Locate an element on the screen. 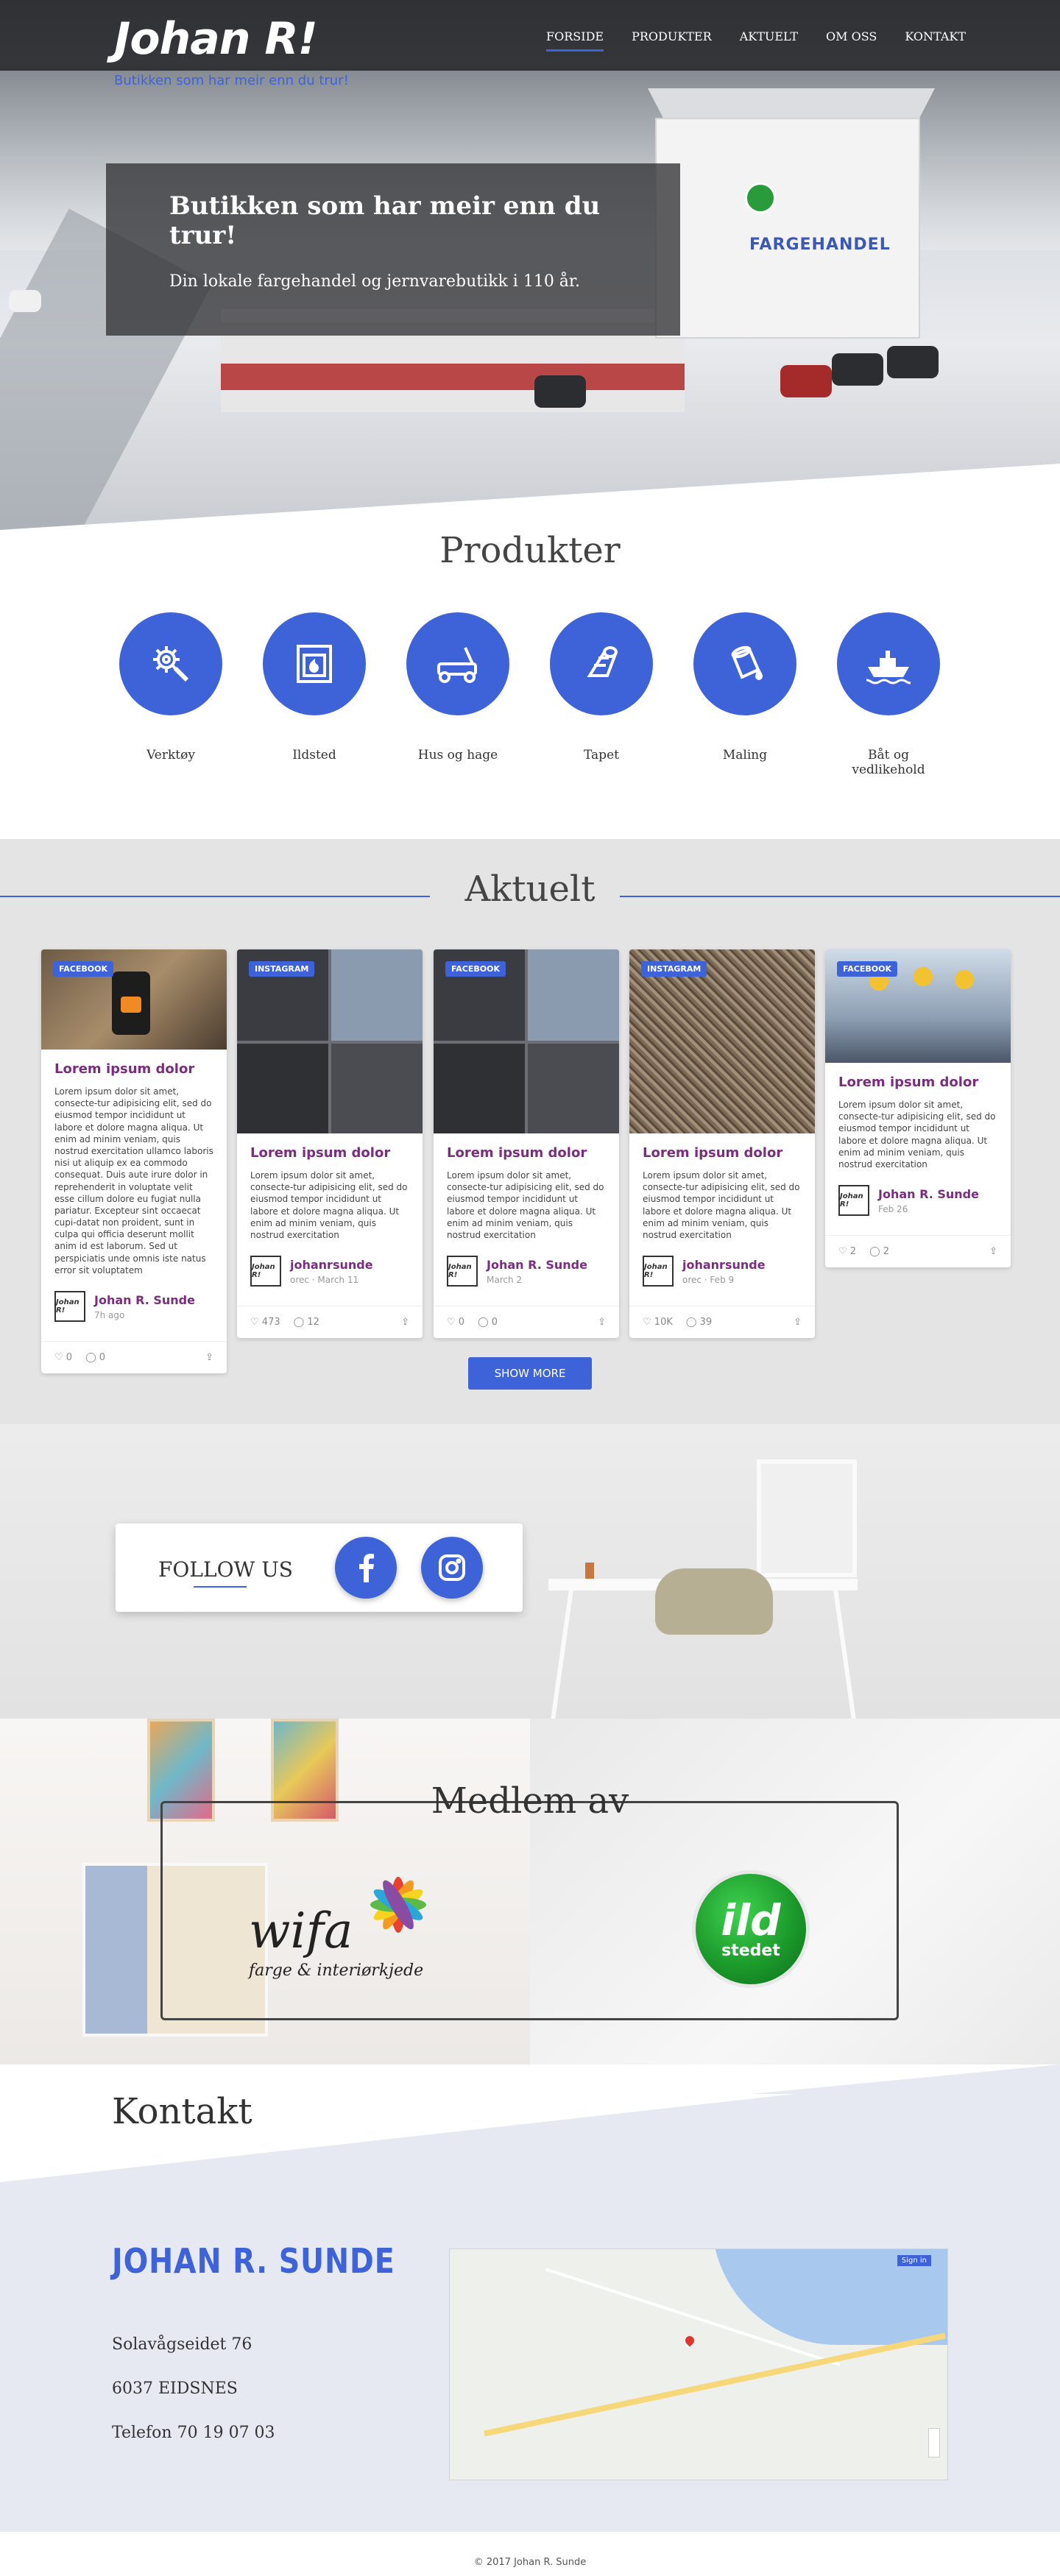  product-hus-og-hage: Hus og hage is located at coordinates (457, 694).